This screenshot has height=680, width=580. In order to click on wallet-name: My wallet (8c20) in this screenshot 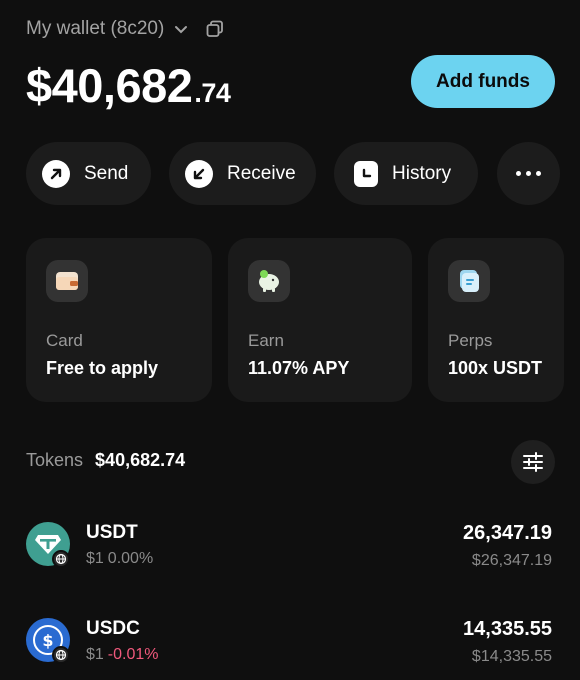, I will do `click(95, 28)`.